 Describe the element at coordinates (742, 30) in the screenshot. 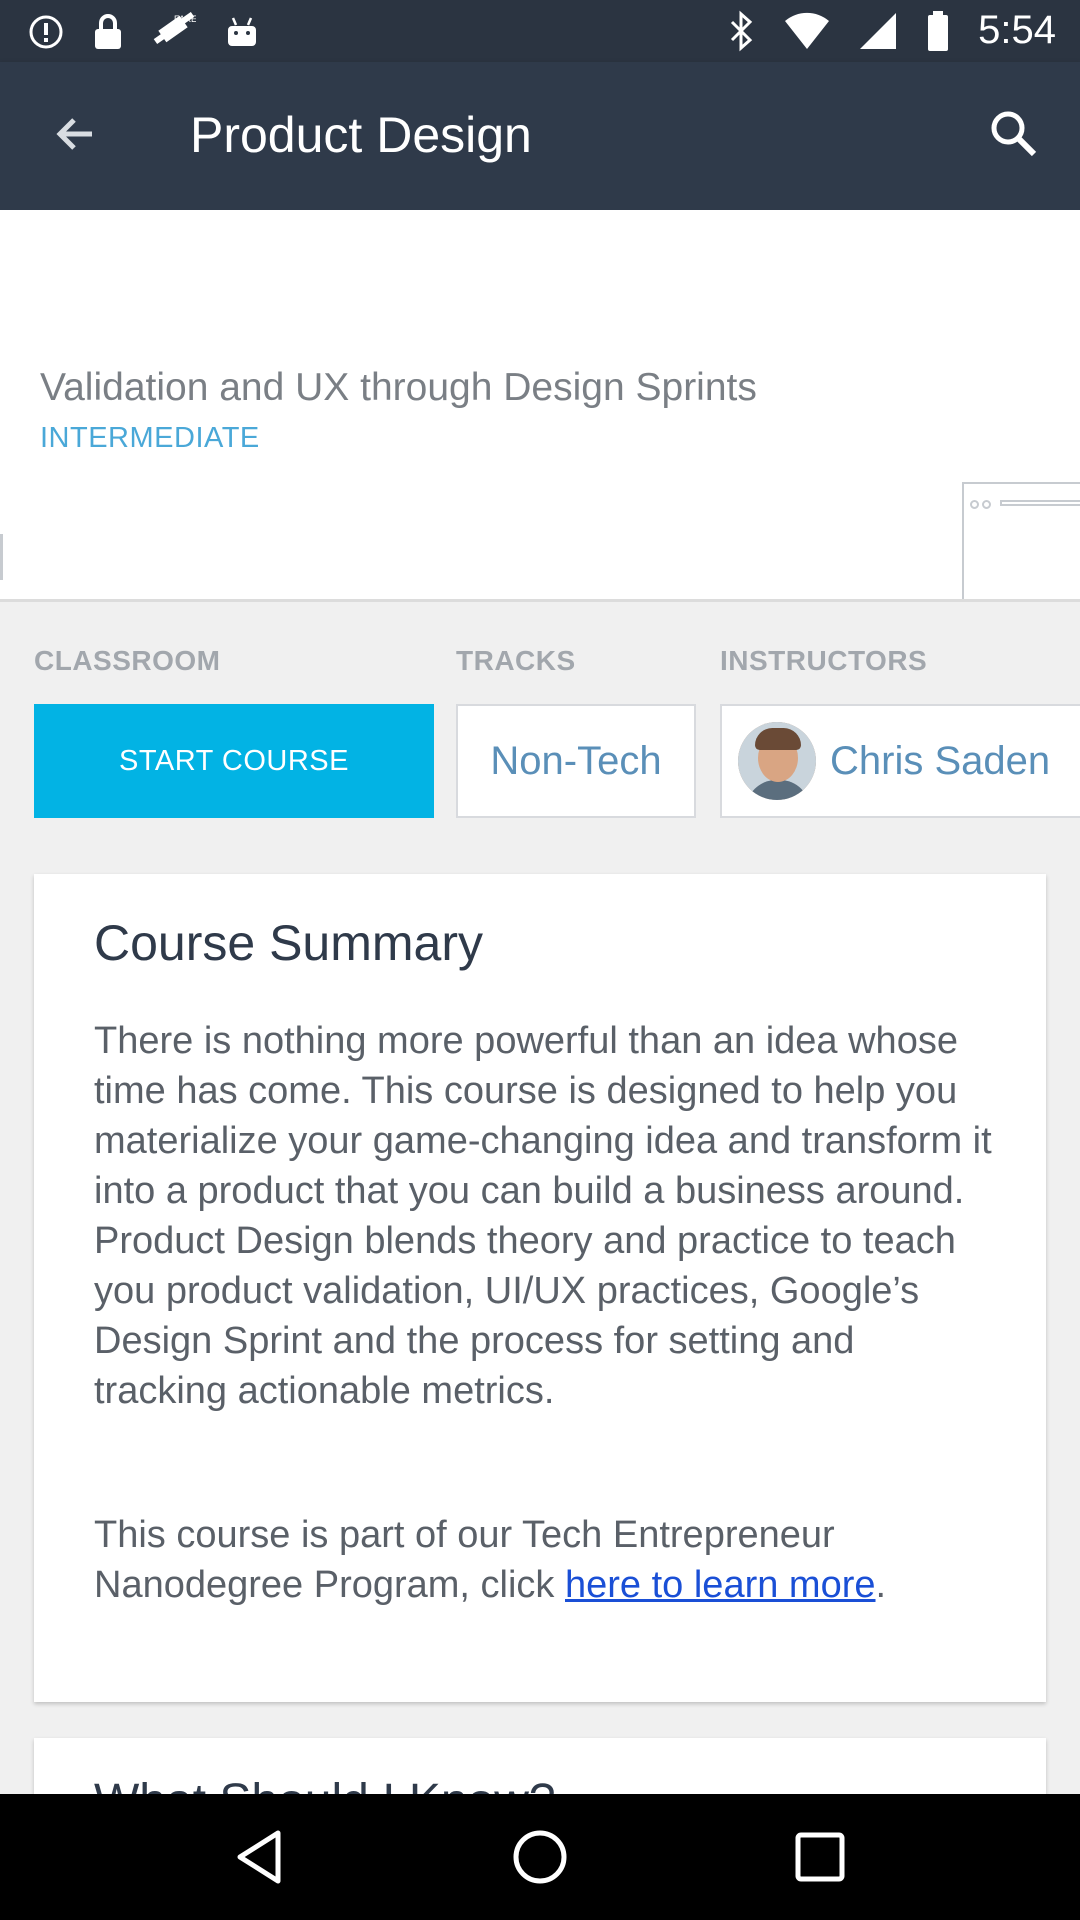

I see `bluetooth-icon` at that location.